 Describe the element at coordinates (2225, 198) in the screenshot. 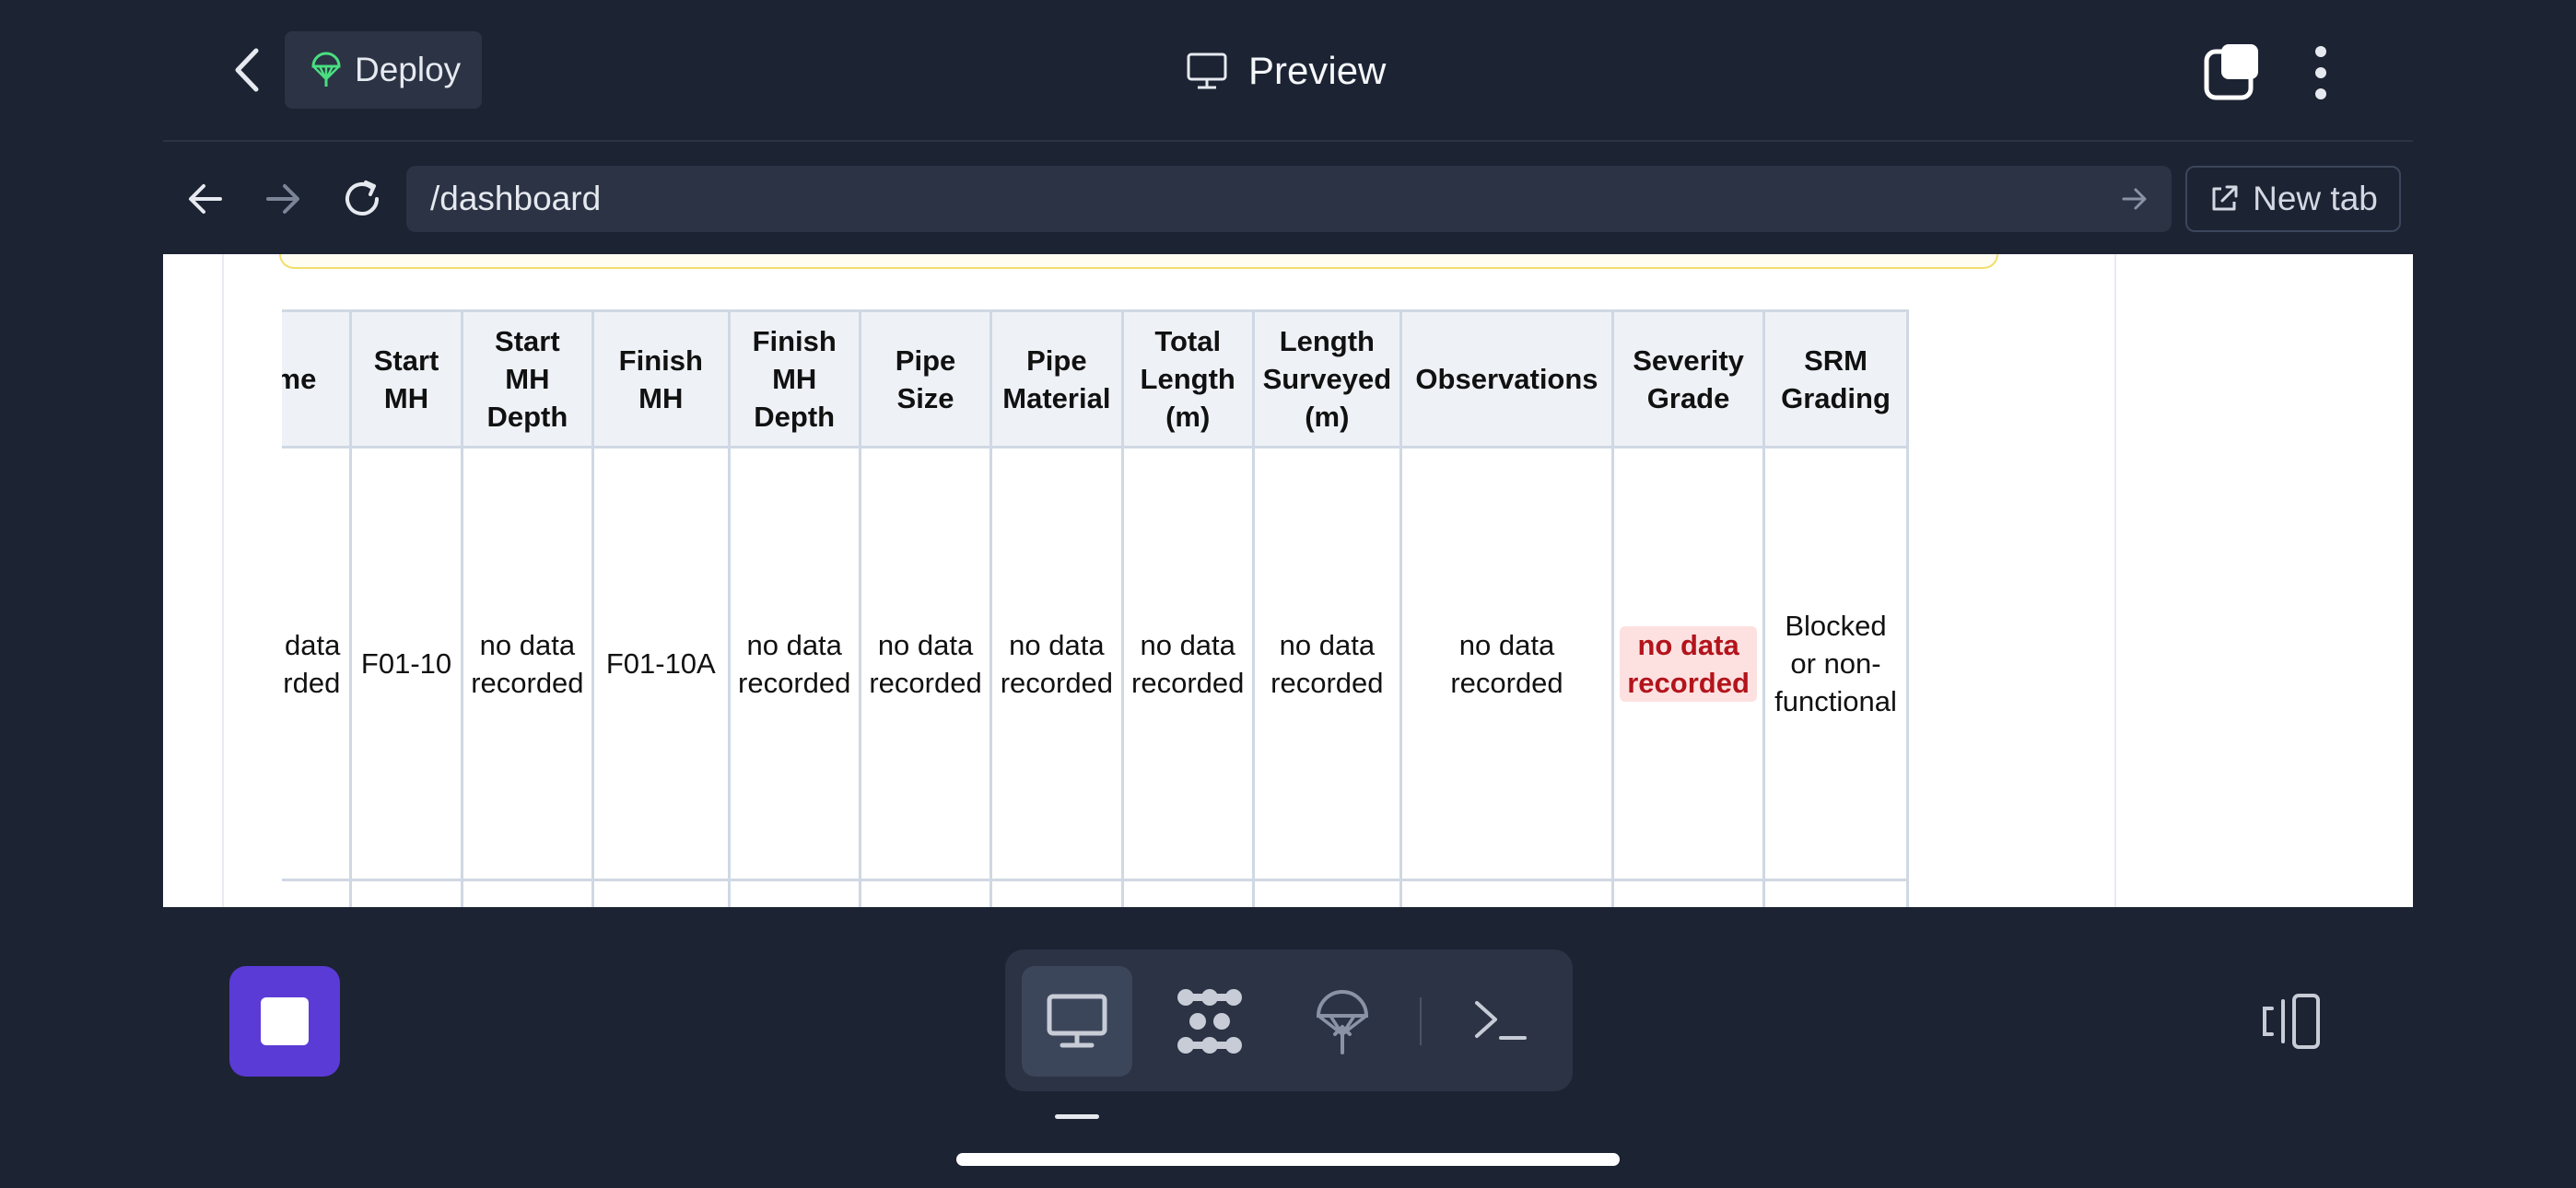

I see `external-link-icon` at that location.